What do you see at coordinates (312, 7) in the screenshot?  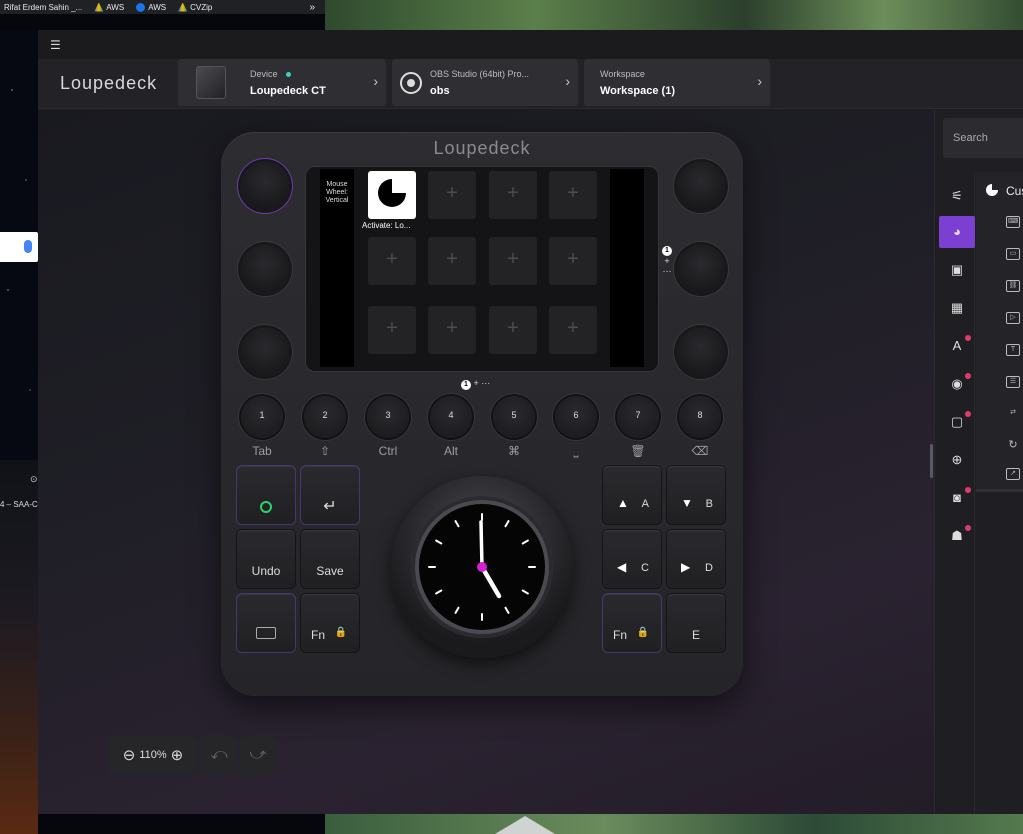 I see `bookmarks-overflow-button: »` at bounding box center [312, 7].